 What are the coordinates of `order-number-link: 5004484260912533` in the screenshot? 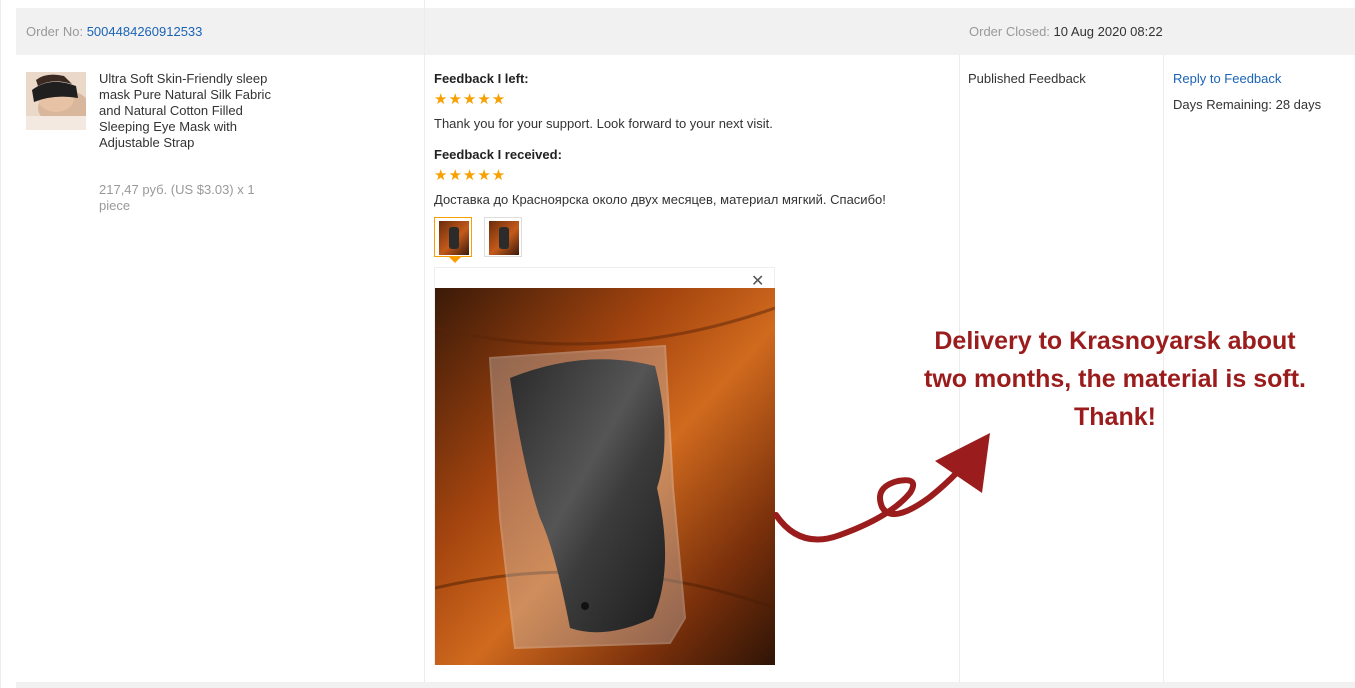 It's located at (145, 31).